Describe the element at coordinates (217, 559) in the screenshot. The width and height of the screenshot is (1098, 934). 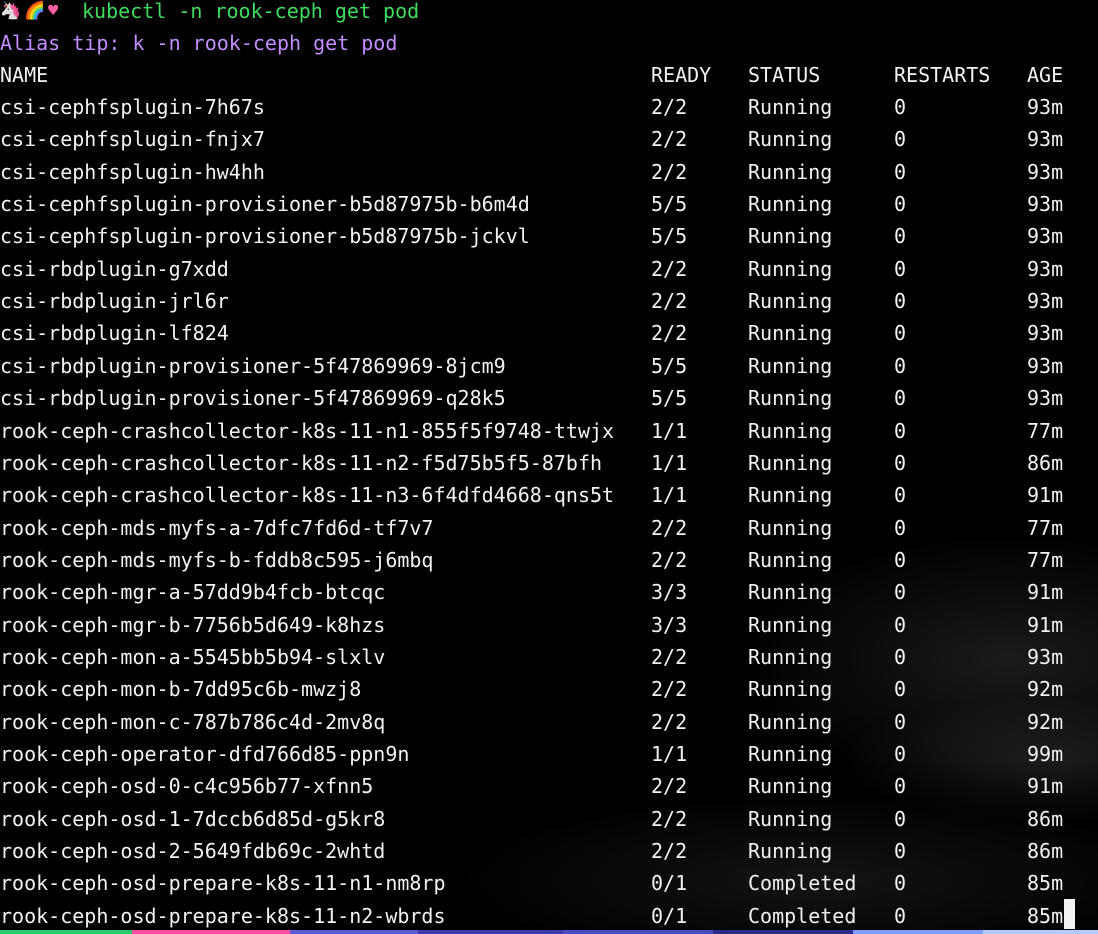
I see `cell-name: rook-ceph-mds-myfs-b-fddb8c595-j6mbq` at that location.